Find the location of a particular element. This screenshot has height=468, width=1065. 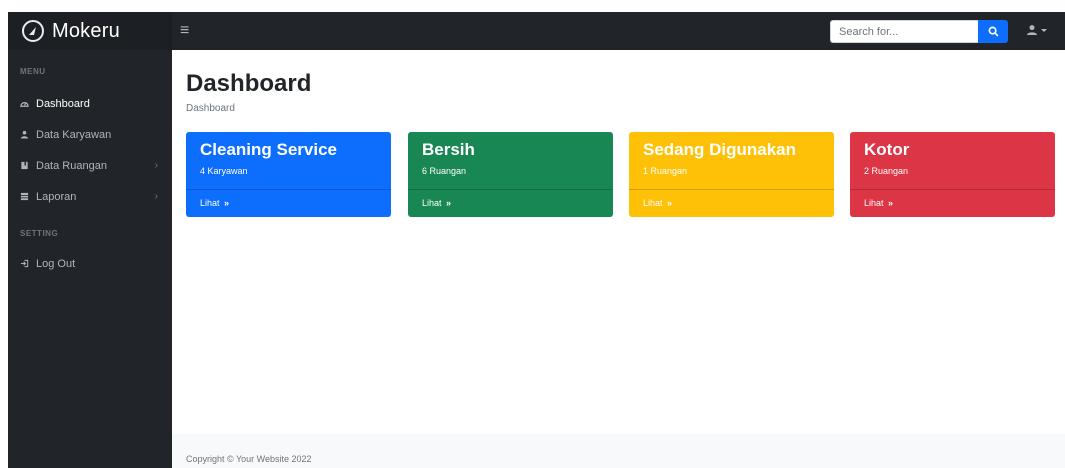

card-subtitle: 4 Karyawan is located at coordinates (224, 171).